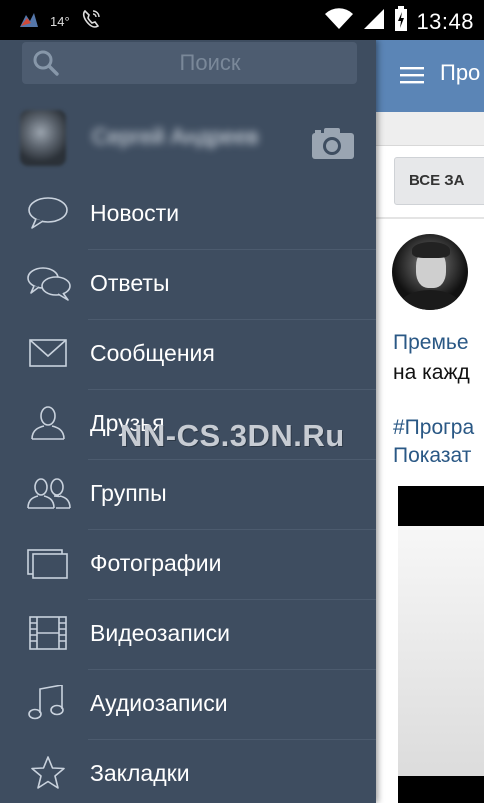  I want to click on menu-item-label: Закладки, so click(140, 773).